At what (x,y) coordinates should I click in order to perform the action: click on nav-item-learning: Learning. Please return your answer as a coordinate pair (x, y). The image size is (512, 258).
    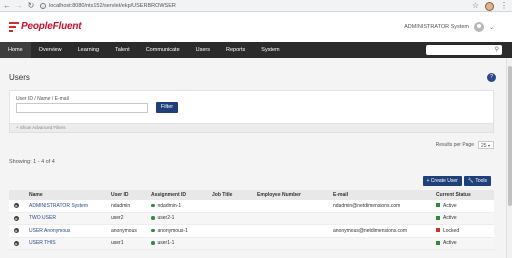
    Looking at the image, I should click on (88, 50).